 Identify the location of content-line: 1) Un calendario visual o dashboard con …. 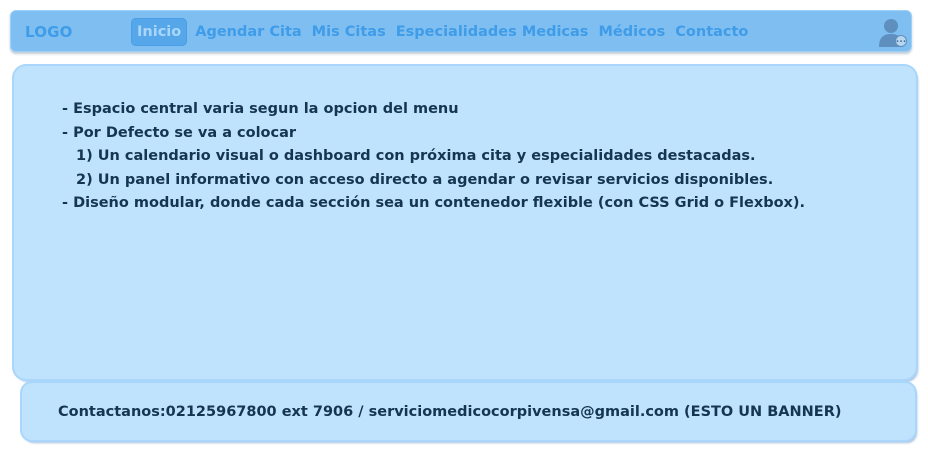
(416, 156).